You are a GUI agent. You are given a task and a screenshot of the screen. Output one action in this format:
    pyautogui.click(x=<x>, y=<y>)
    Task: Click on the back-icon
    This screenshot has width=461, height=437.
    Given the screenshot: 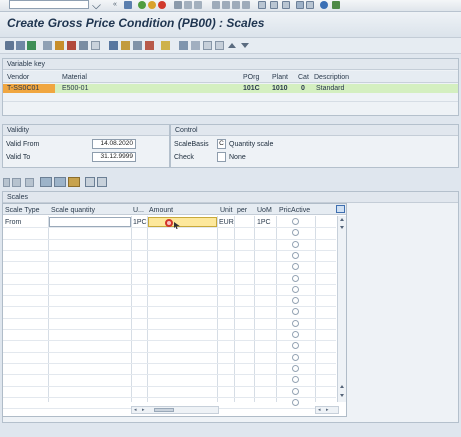 What is the action you would take?
    pyautogui.click(x=142, y=5)
    